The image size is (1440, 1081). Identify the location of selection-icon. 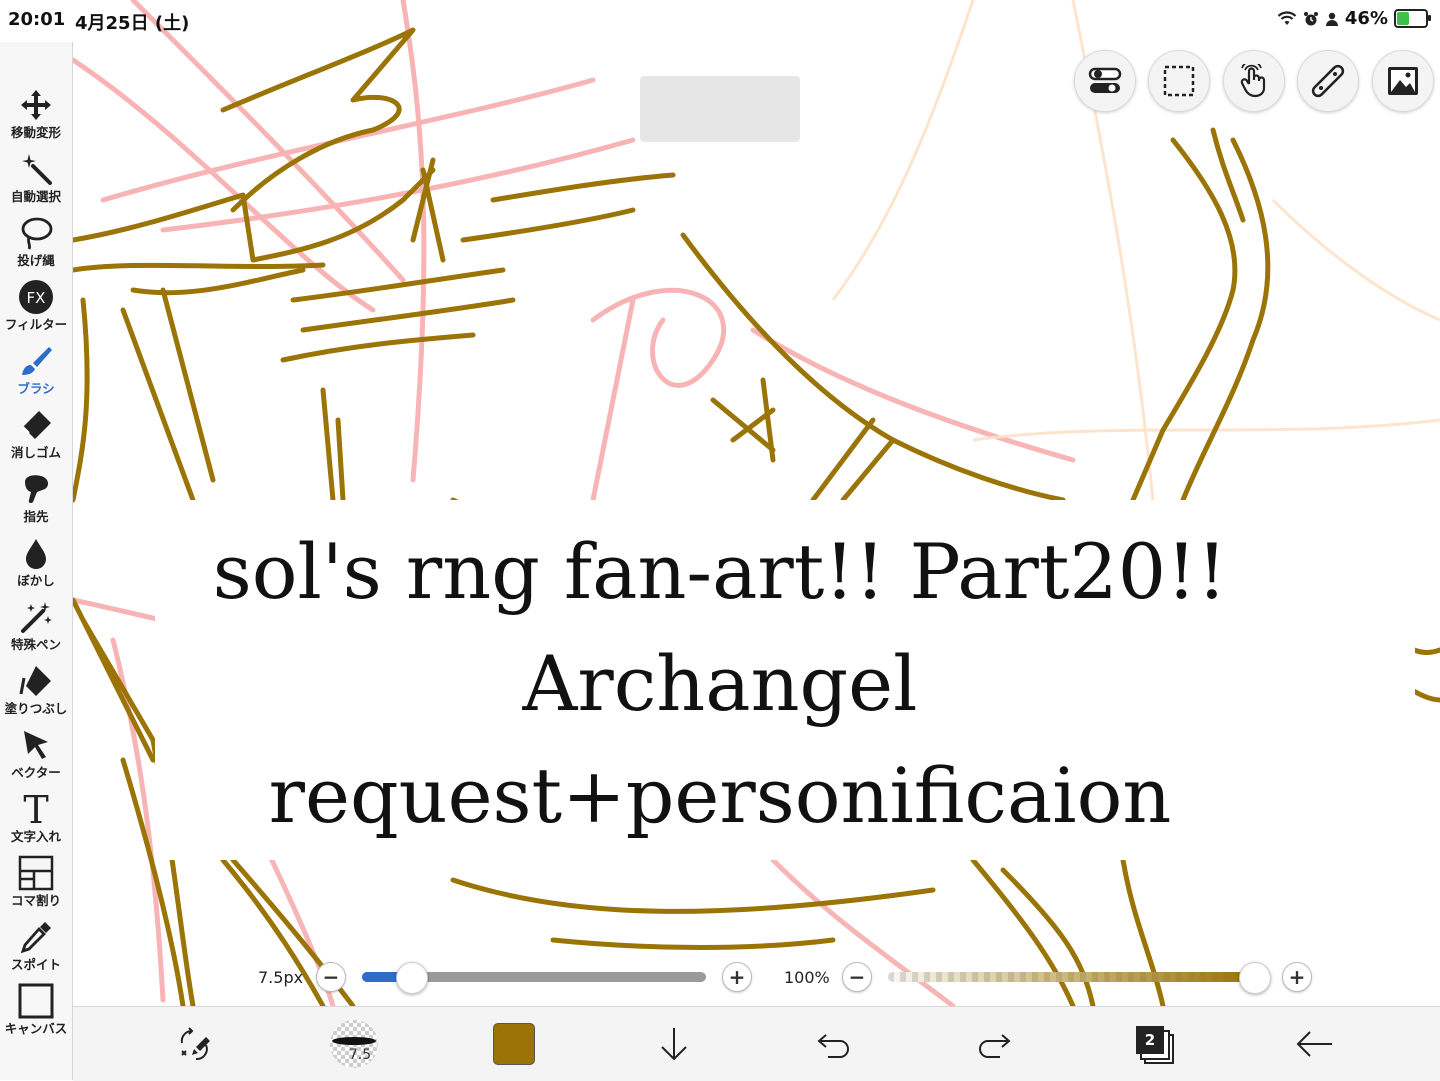
(1179, 81).